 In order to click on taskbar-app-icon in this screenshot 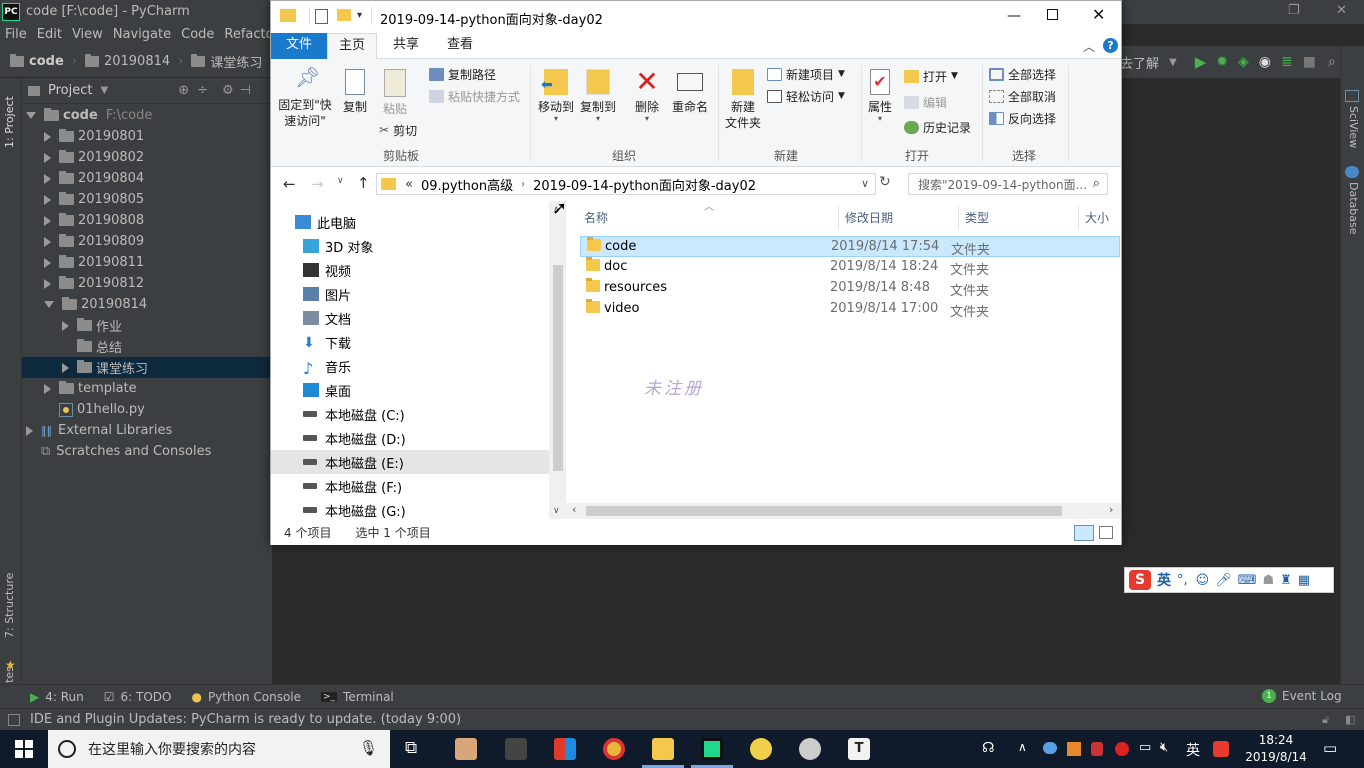, I will do `click(565, 749)`.